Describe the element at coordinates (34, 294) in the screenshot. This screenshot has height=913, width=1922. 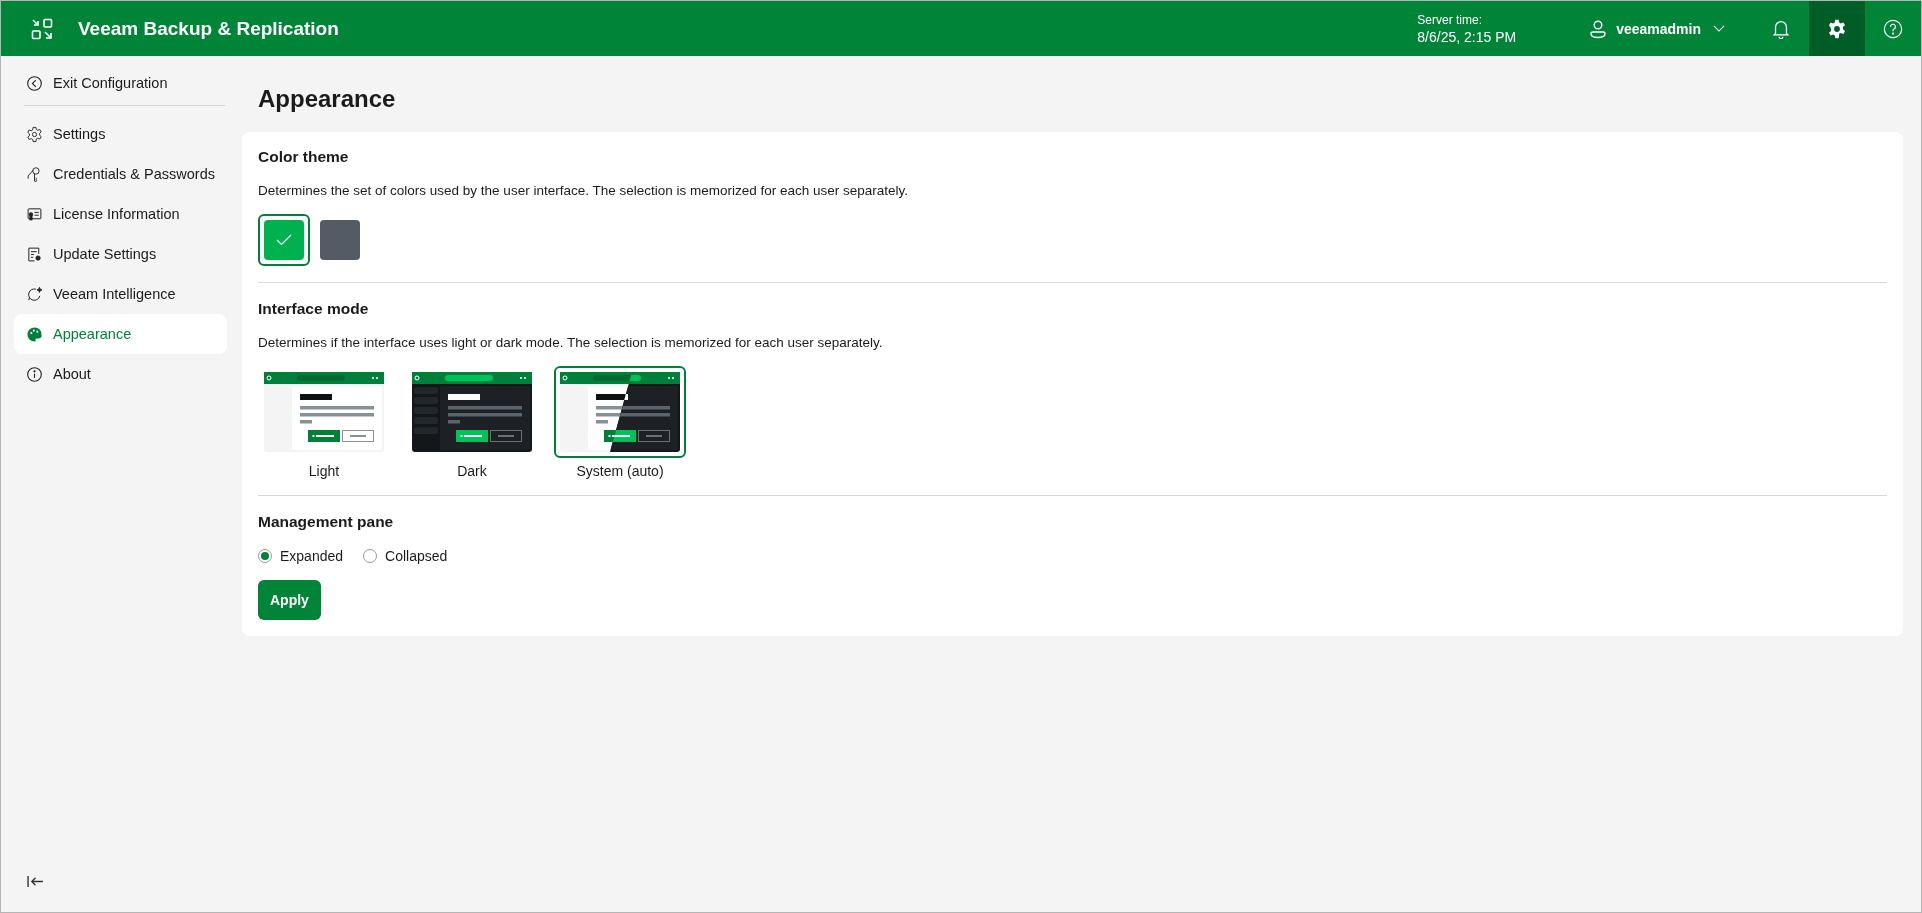
I see `chat-sparkle-icon` at that location.